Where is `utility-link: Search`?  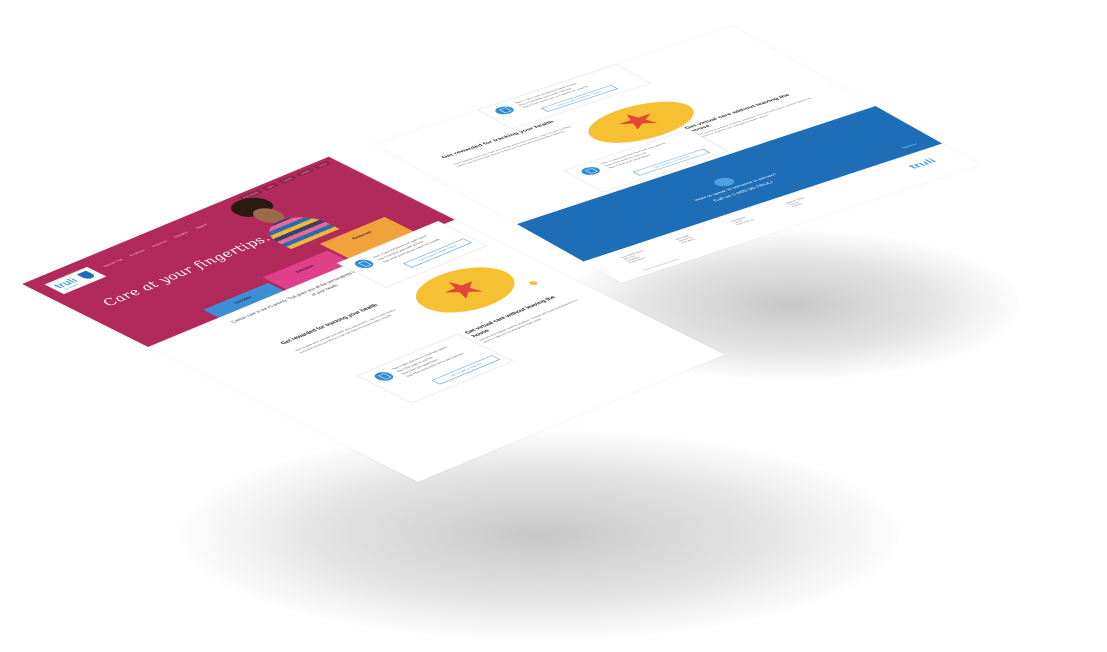 utility-link: Search is located at coordinates (322, 165).